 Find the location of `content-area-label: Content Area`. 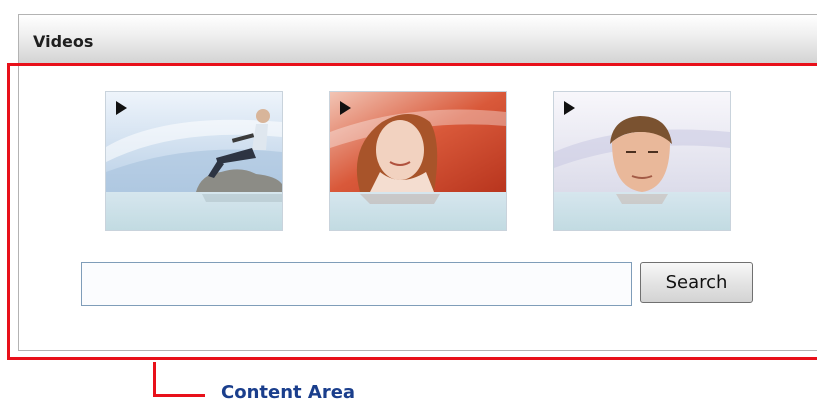

content-area-label: Content Area is located at coordinates (288, 392).